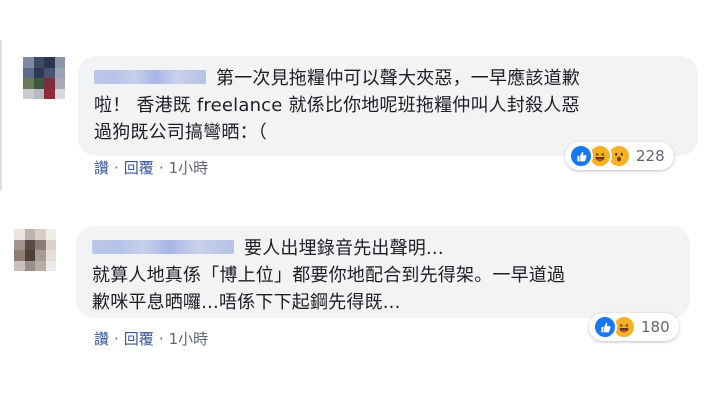 Image resolution: width=727 pixels, height=412 pixels. Describe the element at coordinates (650, 156) in the screenshot. I see `reaction-count: 228` at that location.